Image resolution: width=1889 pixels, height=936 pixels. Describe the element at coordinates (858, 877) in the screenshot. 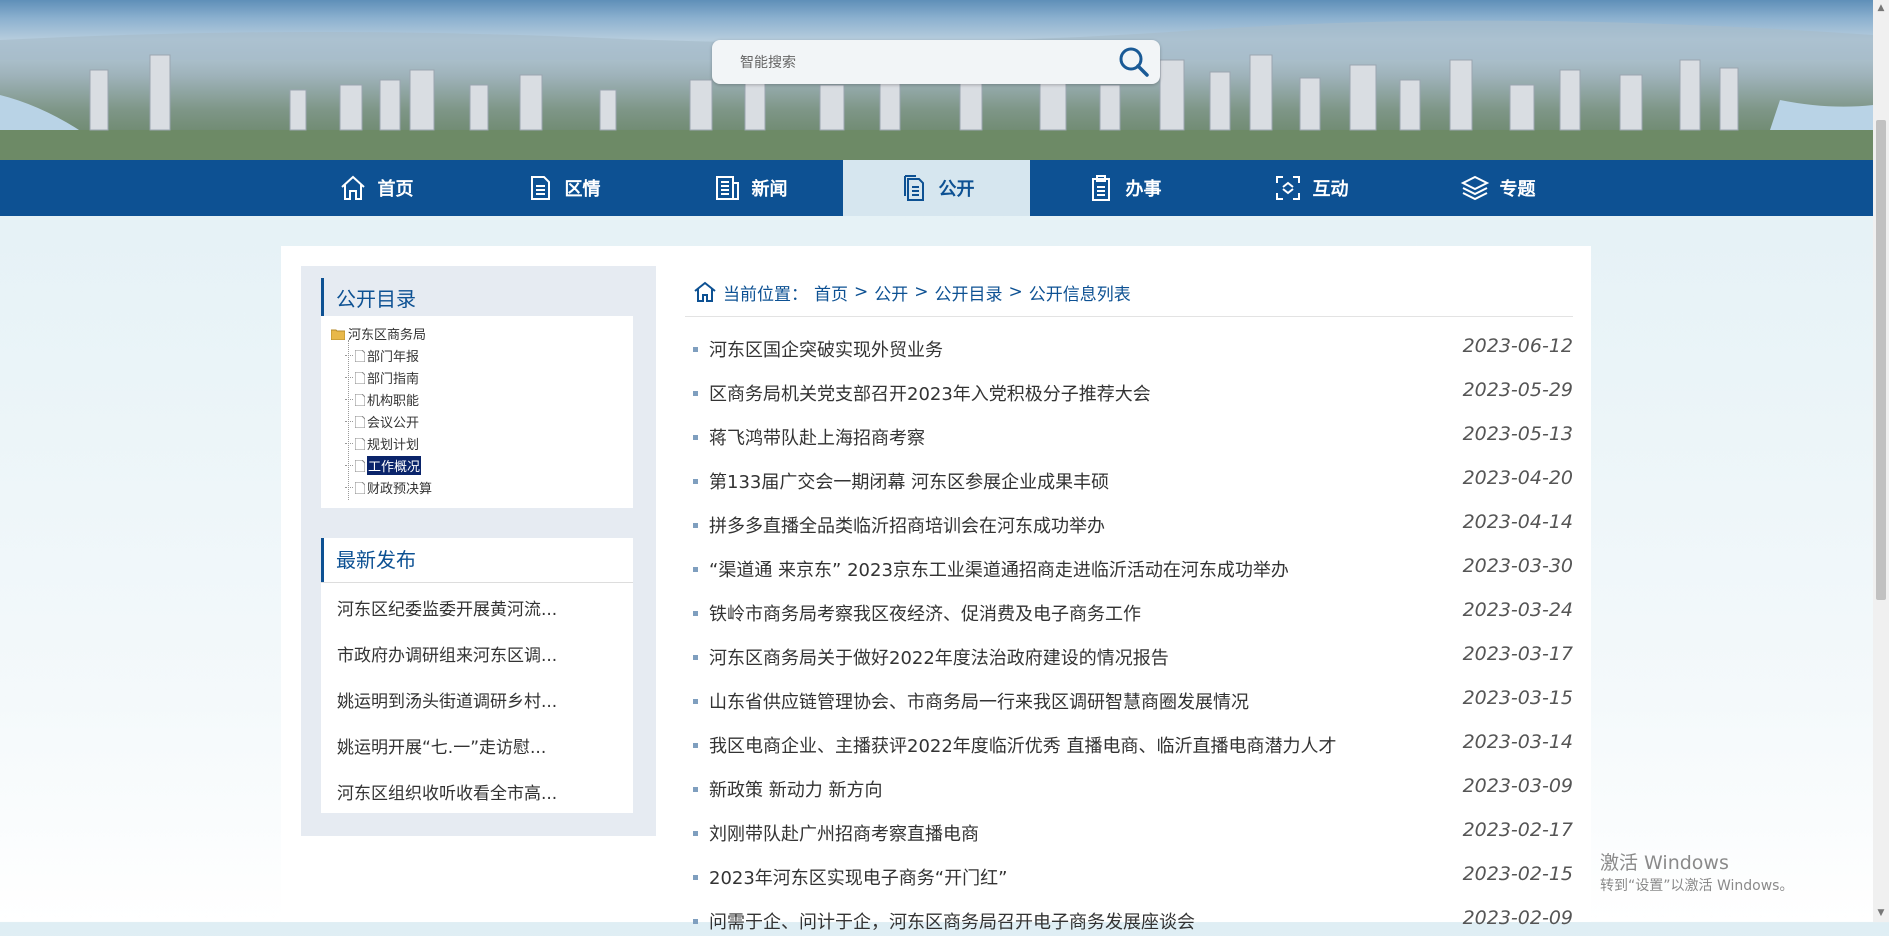

I see `list-item-title: 2023年河东区实现电子商务“开门红”` at that location.